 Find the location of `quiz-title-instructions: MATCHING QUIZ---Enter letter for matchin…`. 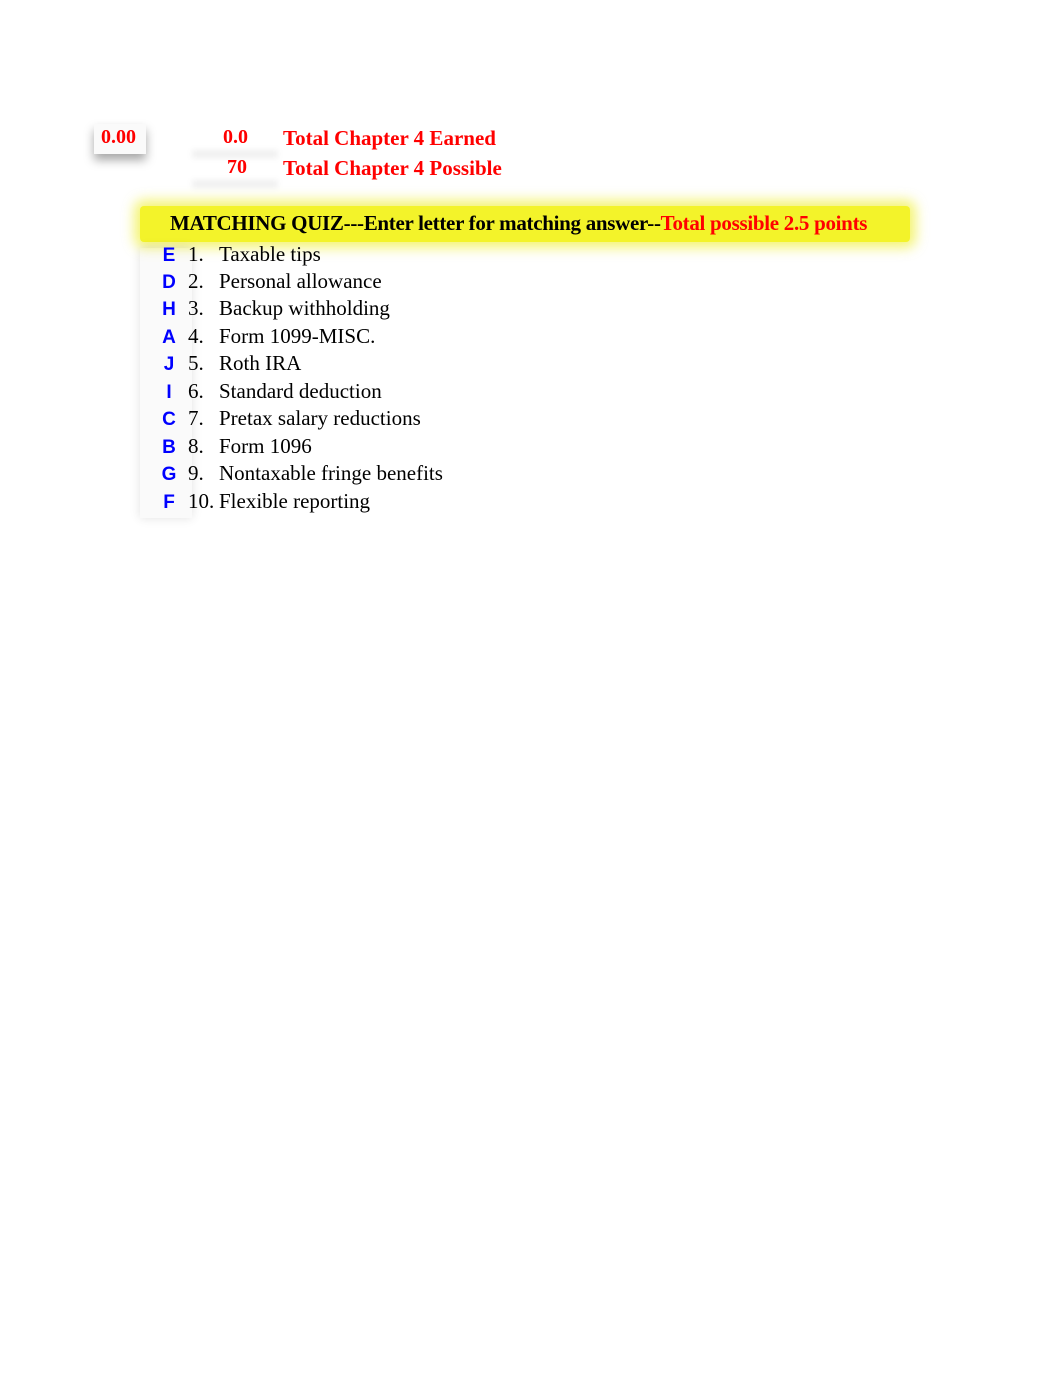

quiz-title-instructions: MATCHING QUIZ---Enter letter for matchin… is located at coordinates (415, 223).